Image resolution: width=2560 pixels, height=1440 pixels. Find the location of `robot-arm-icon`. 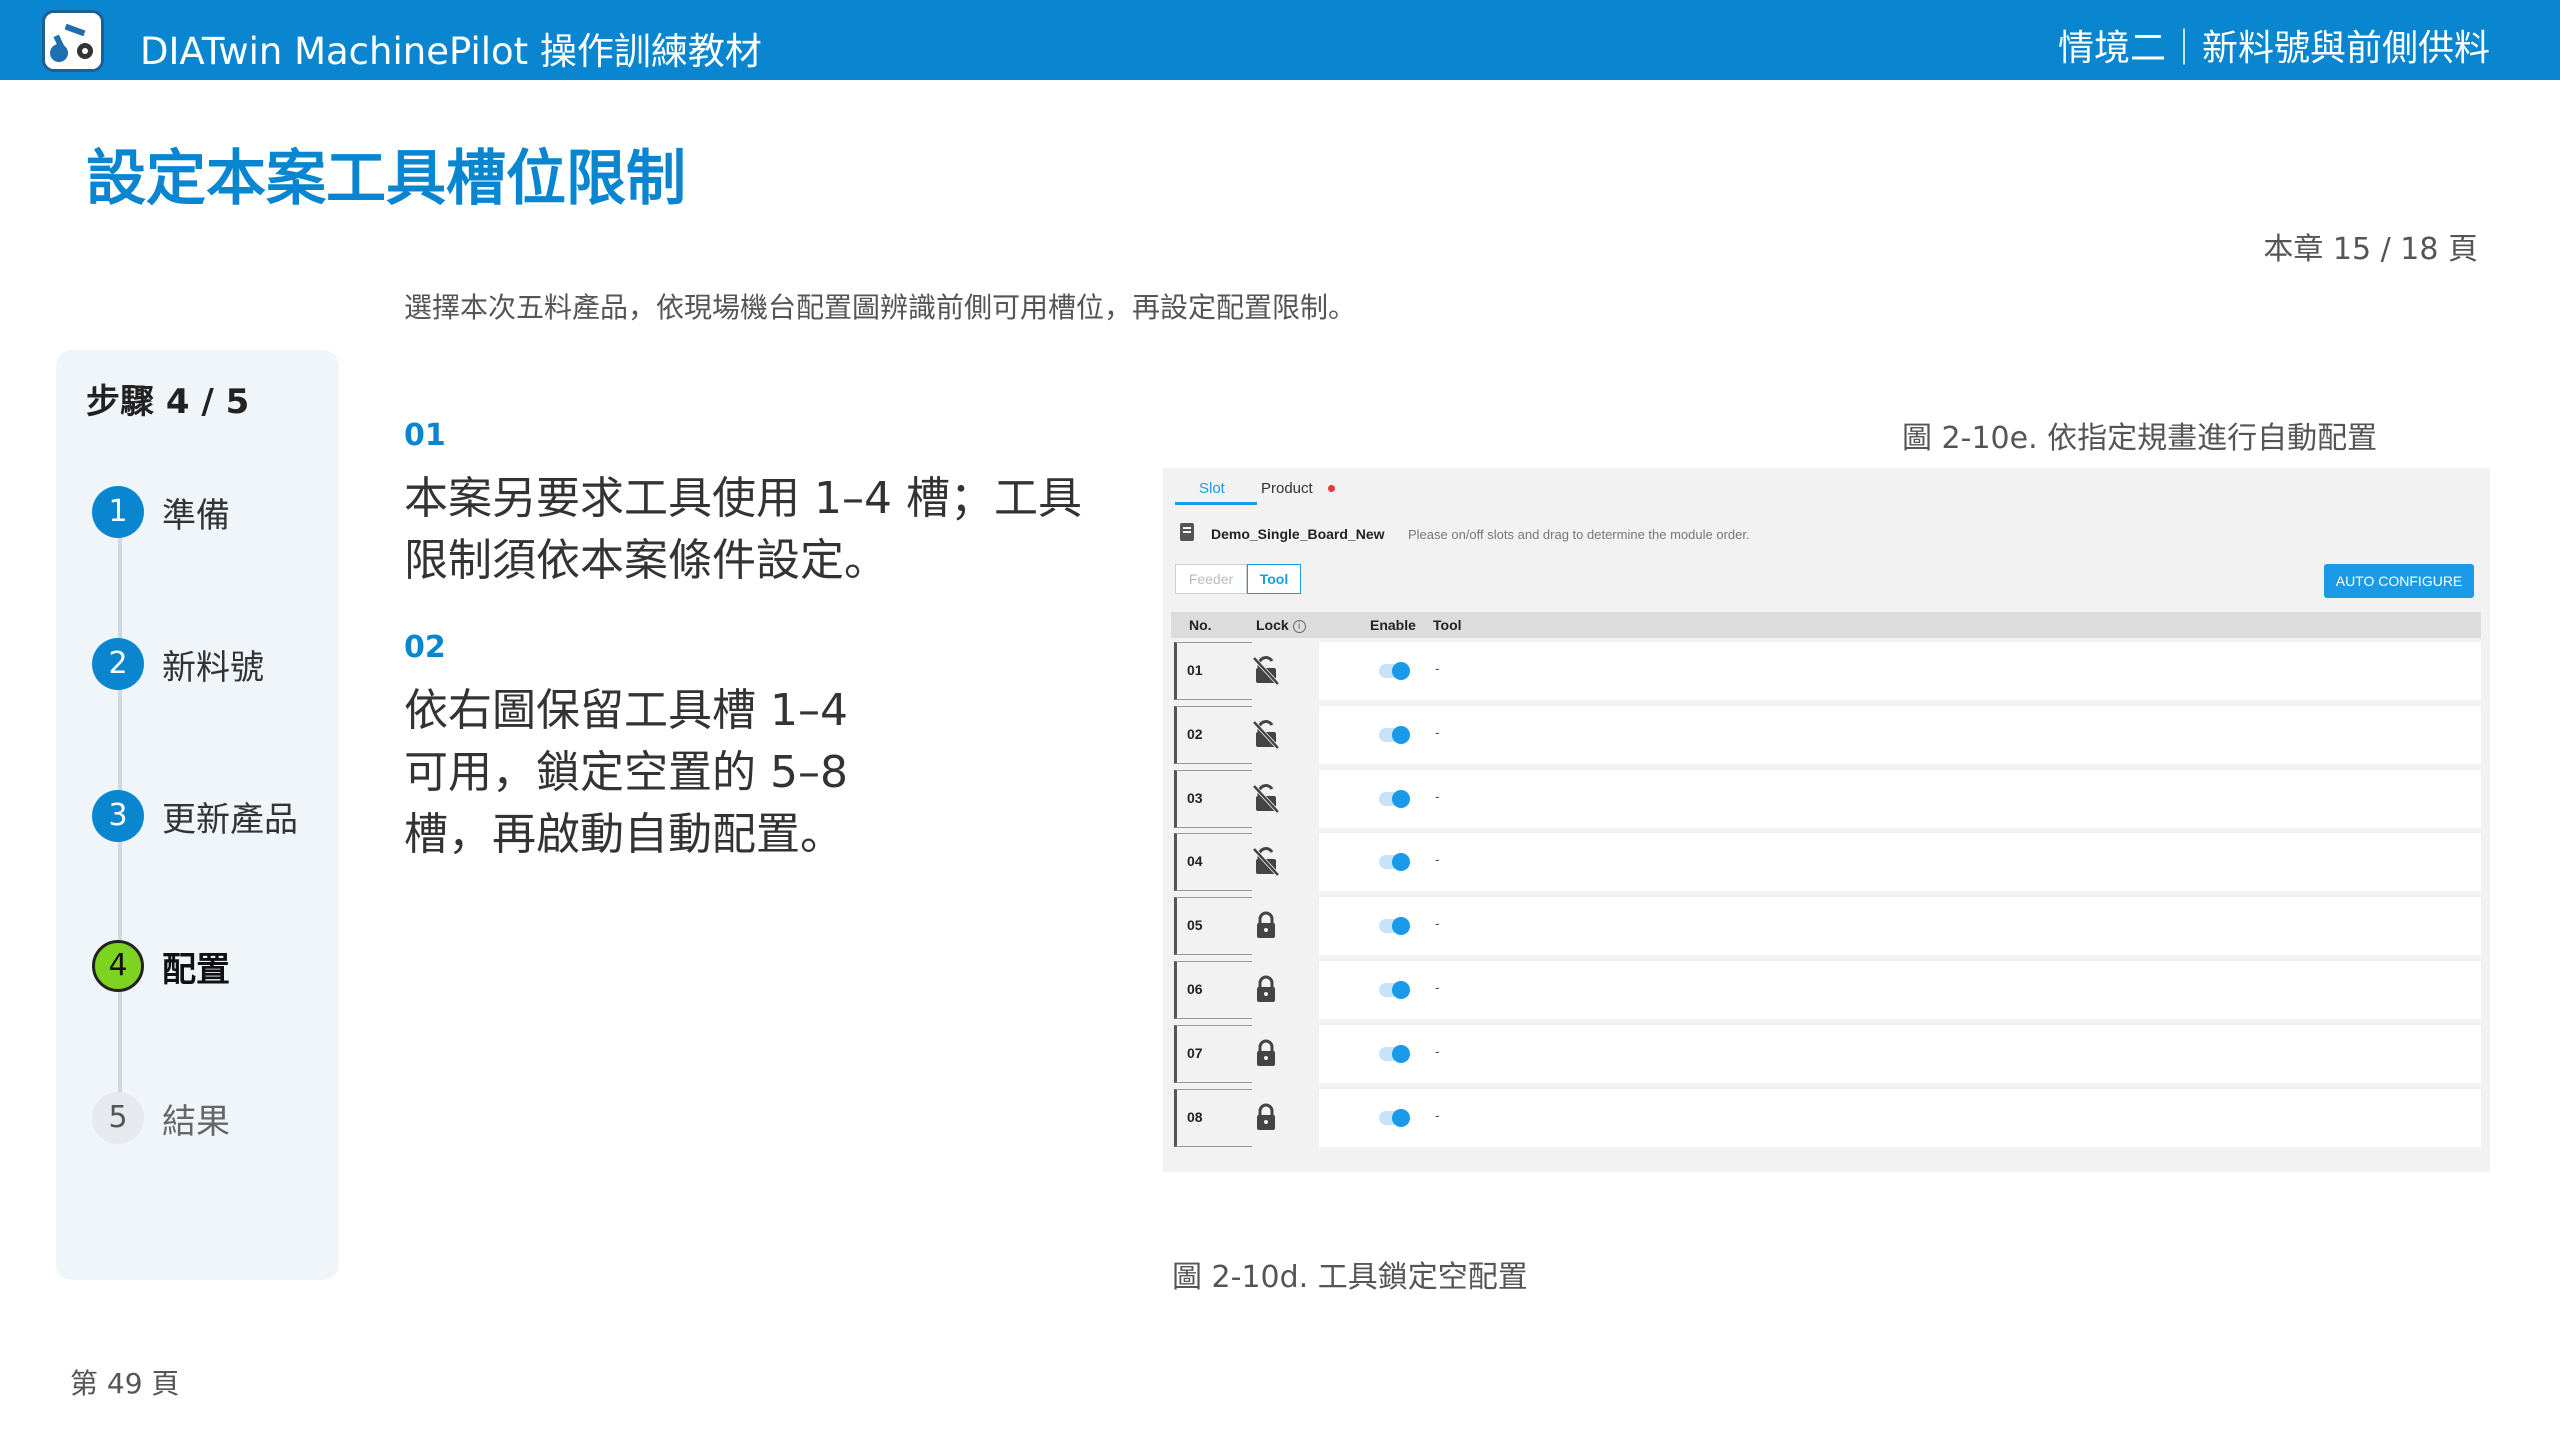

robot-arm-icon is located at coordinates (73, 41).